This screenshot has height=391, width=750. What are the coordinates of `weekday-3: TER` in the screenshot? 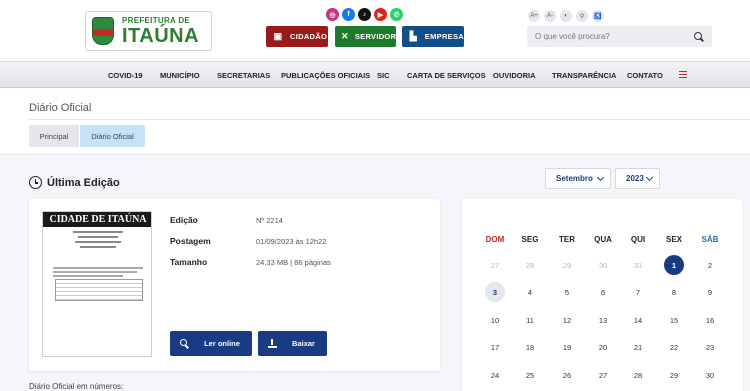 It's located at (567, 239).